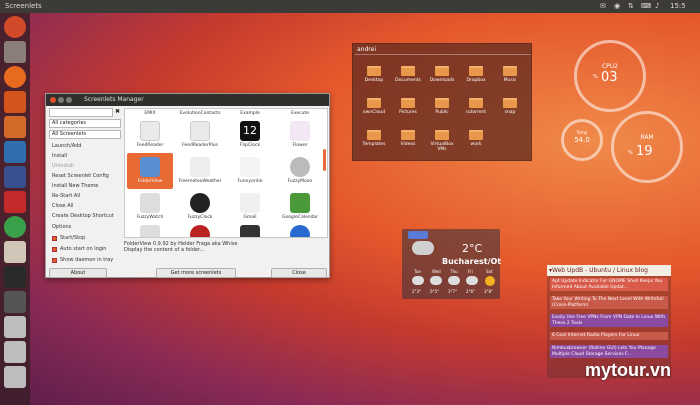  Describe the element at coordinates (69, 100) in the screenshot. I see `maximize-window-button` at that location.